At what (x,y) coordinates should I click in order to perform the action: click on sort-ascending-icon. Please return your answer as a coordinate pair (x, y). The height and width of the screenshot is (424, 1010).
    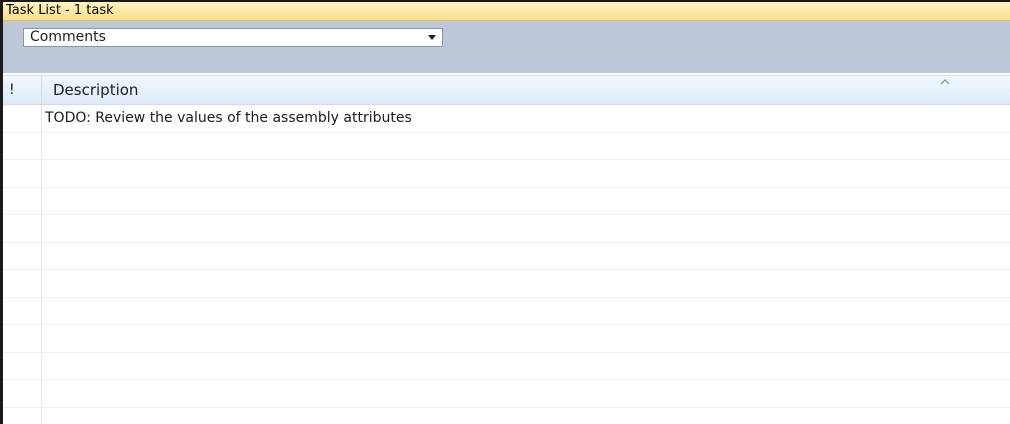
    Looking at the image, I should click on (945, 82).